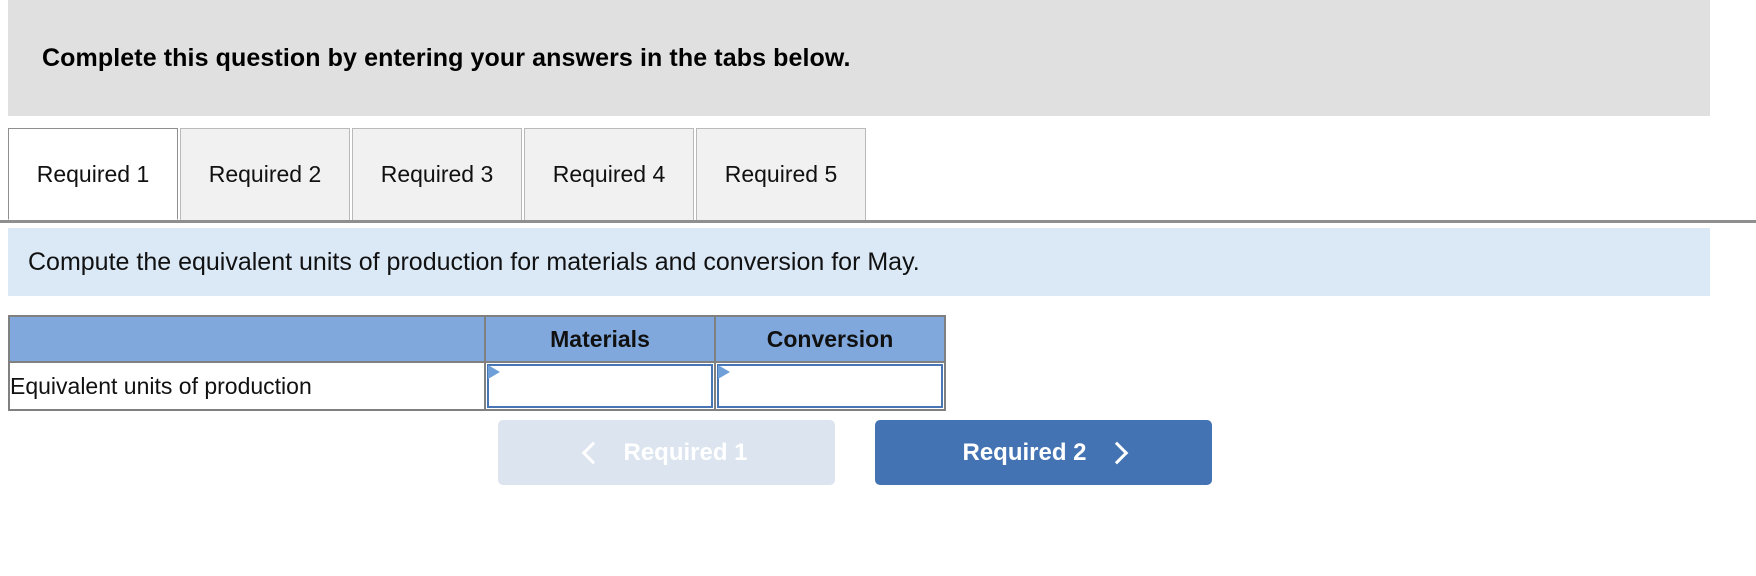 The width and height of the screenshot is (1756, 576). What do you see at coordinates (247, 339) in the screenshot?
I see `table-header-blank` at bounding box center [247, 339].